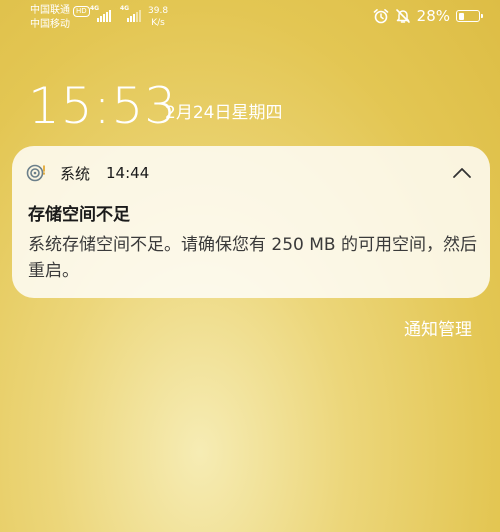  I want to click on chevron-up-icon, so click(462, 173).